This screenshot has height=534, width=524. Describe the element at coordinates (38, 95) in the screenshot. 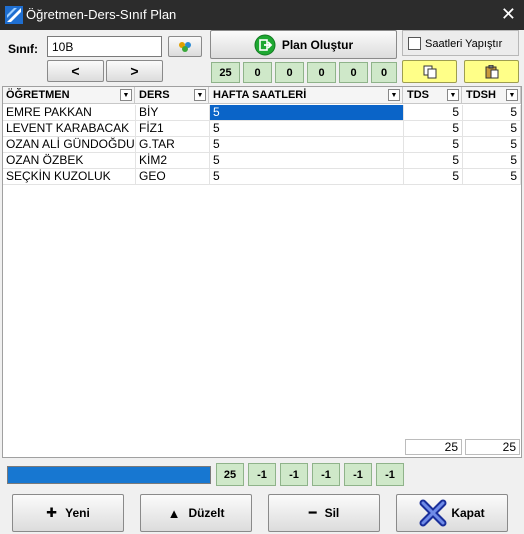

I see `column-header-label: ÖĞRETMEN` at that location.